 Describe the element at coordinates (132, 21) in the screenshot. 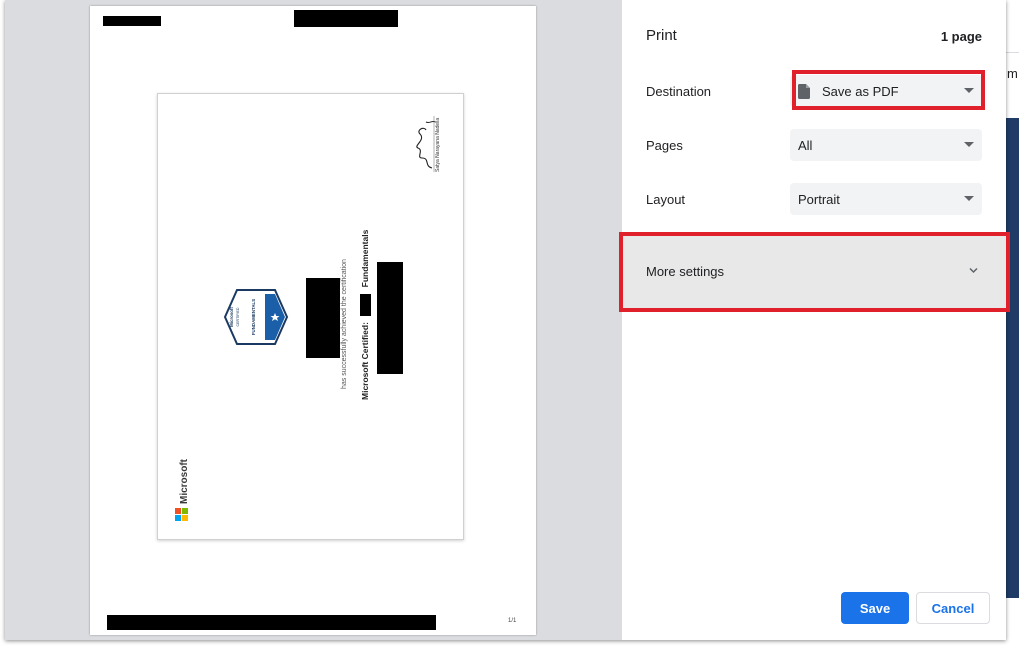

I see `redacted-header-date` at that location.